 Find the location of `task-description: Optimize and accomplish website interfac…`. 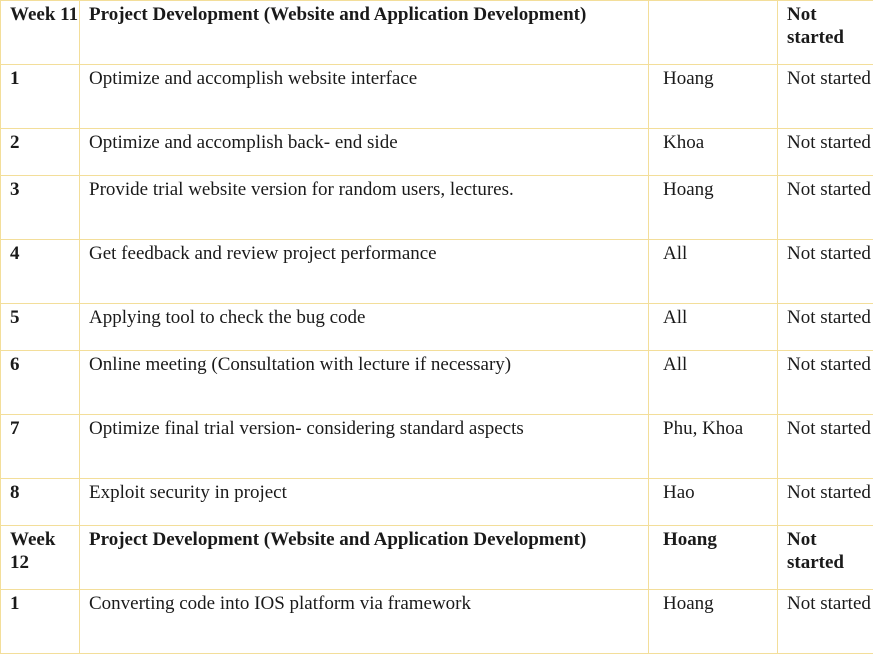

task-description: Optimize and accomplish website interfac… is located at coordinates (364, 96).